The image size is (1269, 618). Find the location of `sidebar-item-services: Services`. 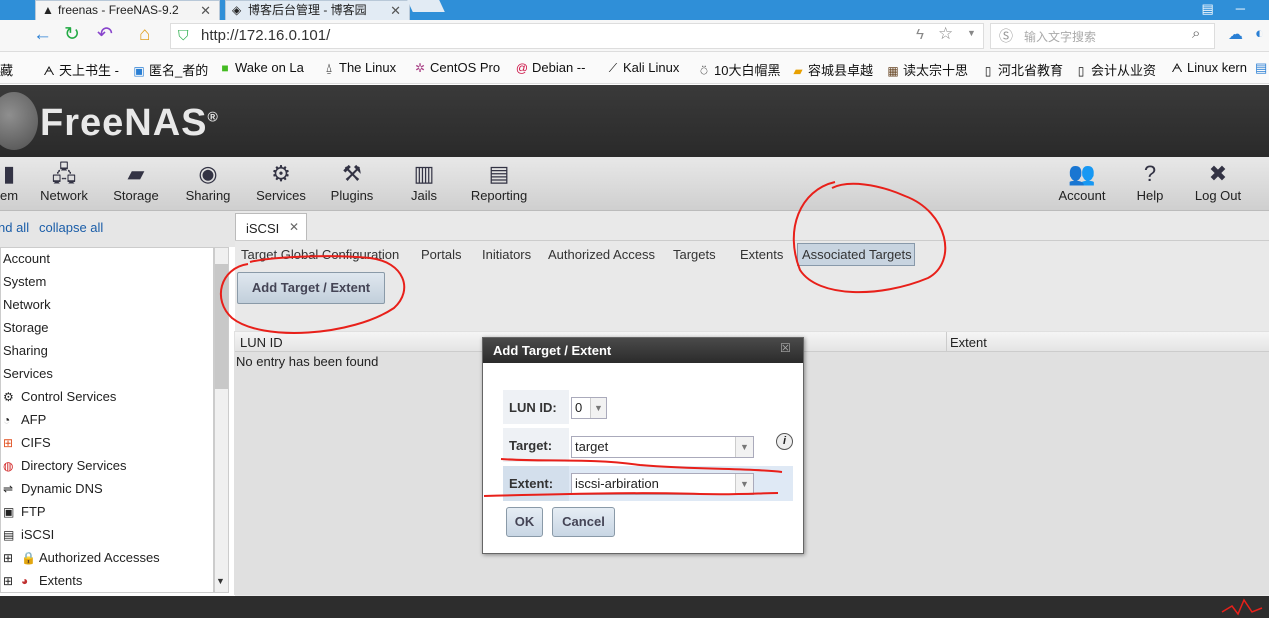

sidebar-item-services: Services is located at coordinates (28, 373).